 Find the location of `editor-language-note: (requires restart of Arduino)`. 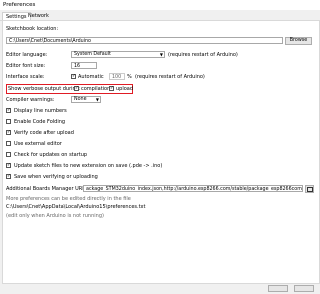

editor-language-note: (requires restart of Arduino) is located at coordinates (203, 55).